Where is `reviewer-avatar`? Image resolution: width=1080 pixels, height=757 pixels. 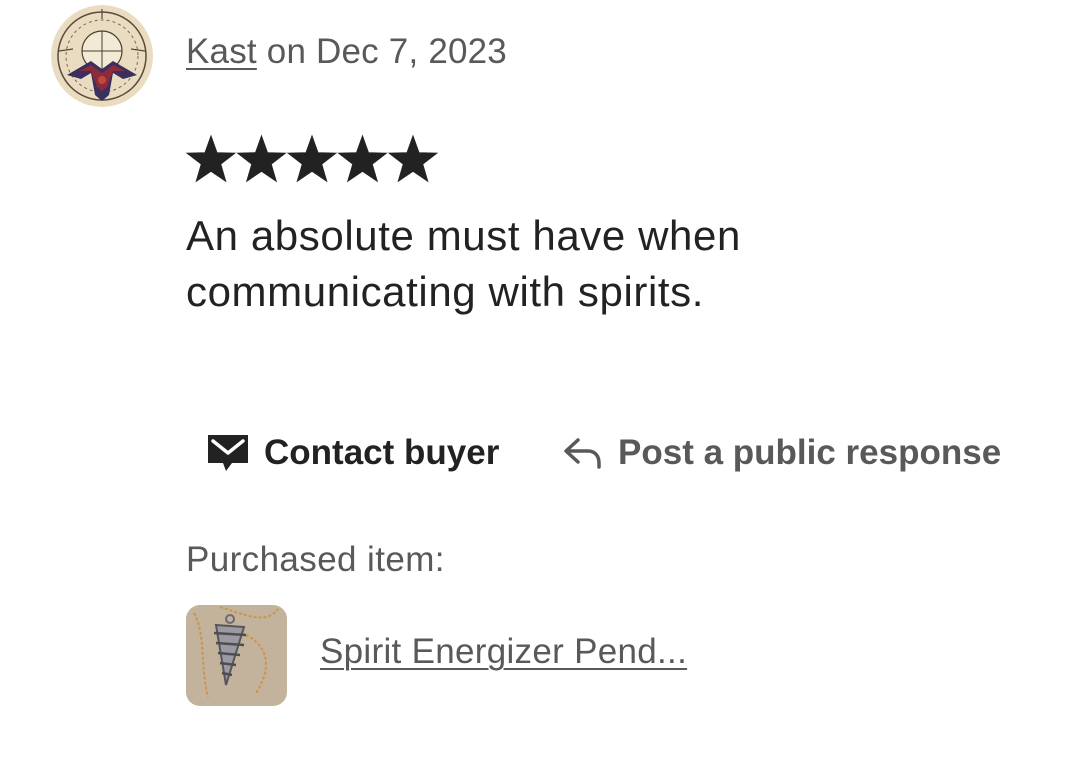 reviewer-avatar is located at coordinates (102, 56).